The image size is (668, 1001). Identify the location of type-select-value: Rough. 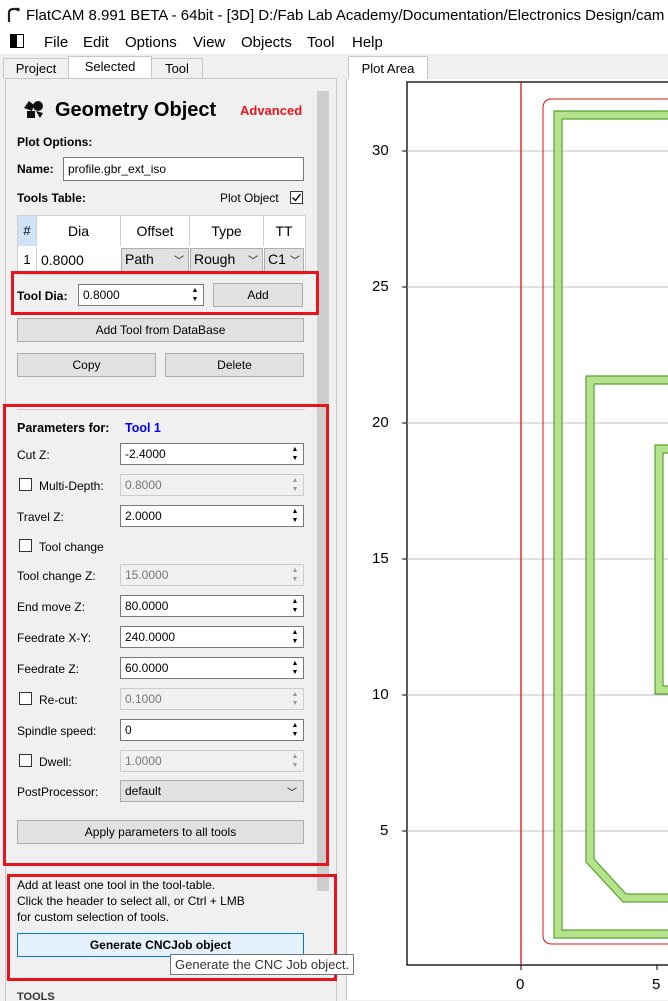
(215, 259).